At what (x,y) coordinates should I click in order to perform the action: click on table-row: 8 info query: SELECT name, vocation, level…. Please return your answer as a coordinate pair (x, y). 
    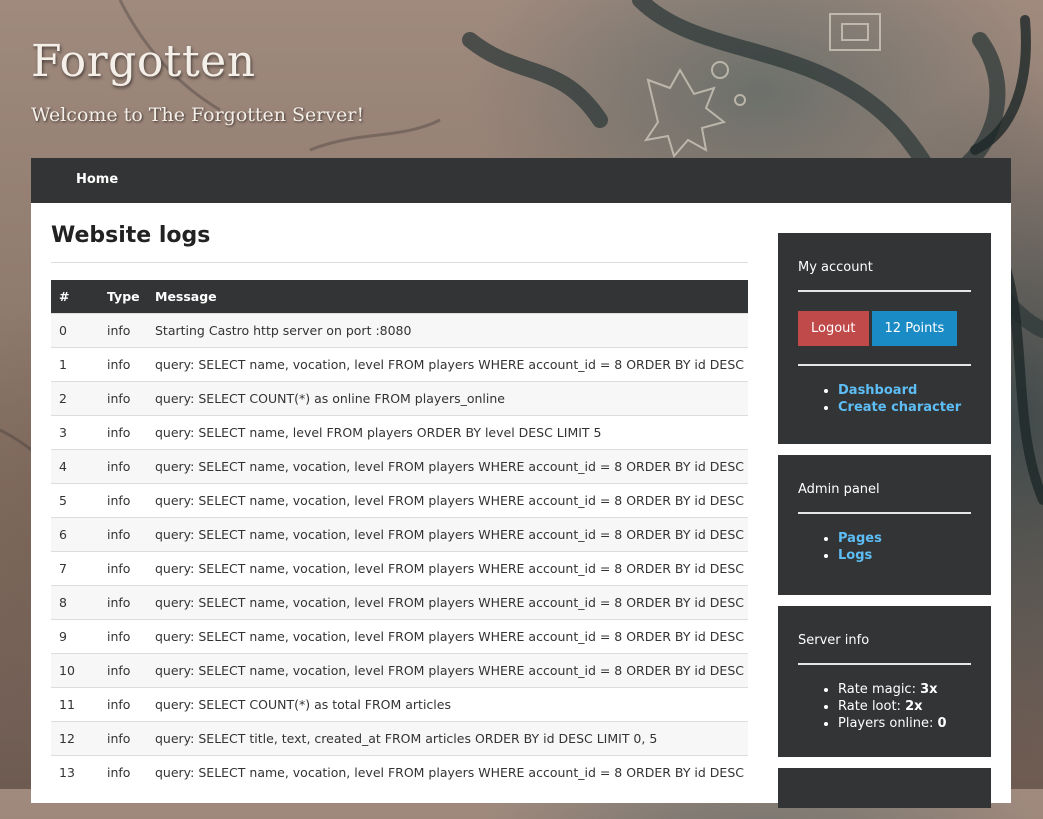
    Looking at the image, I should click on (399, 602).